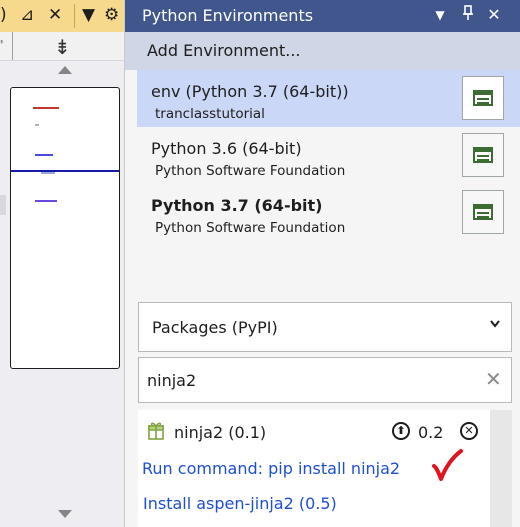  Describe the element at coordinates (271, 468) in the screenshot. I see `run-command-link: Run command: pip install ninja2` at that location.